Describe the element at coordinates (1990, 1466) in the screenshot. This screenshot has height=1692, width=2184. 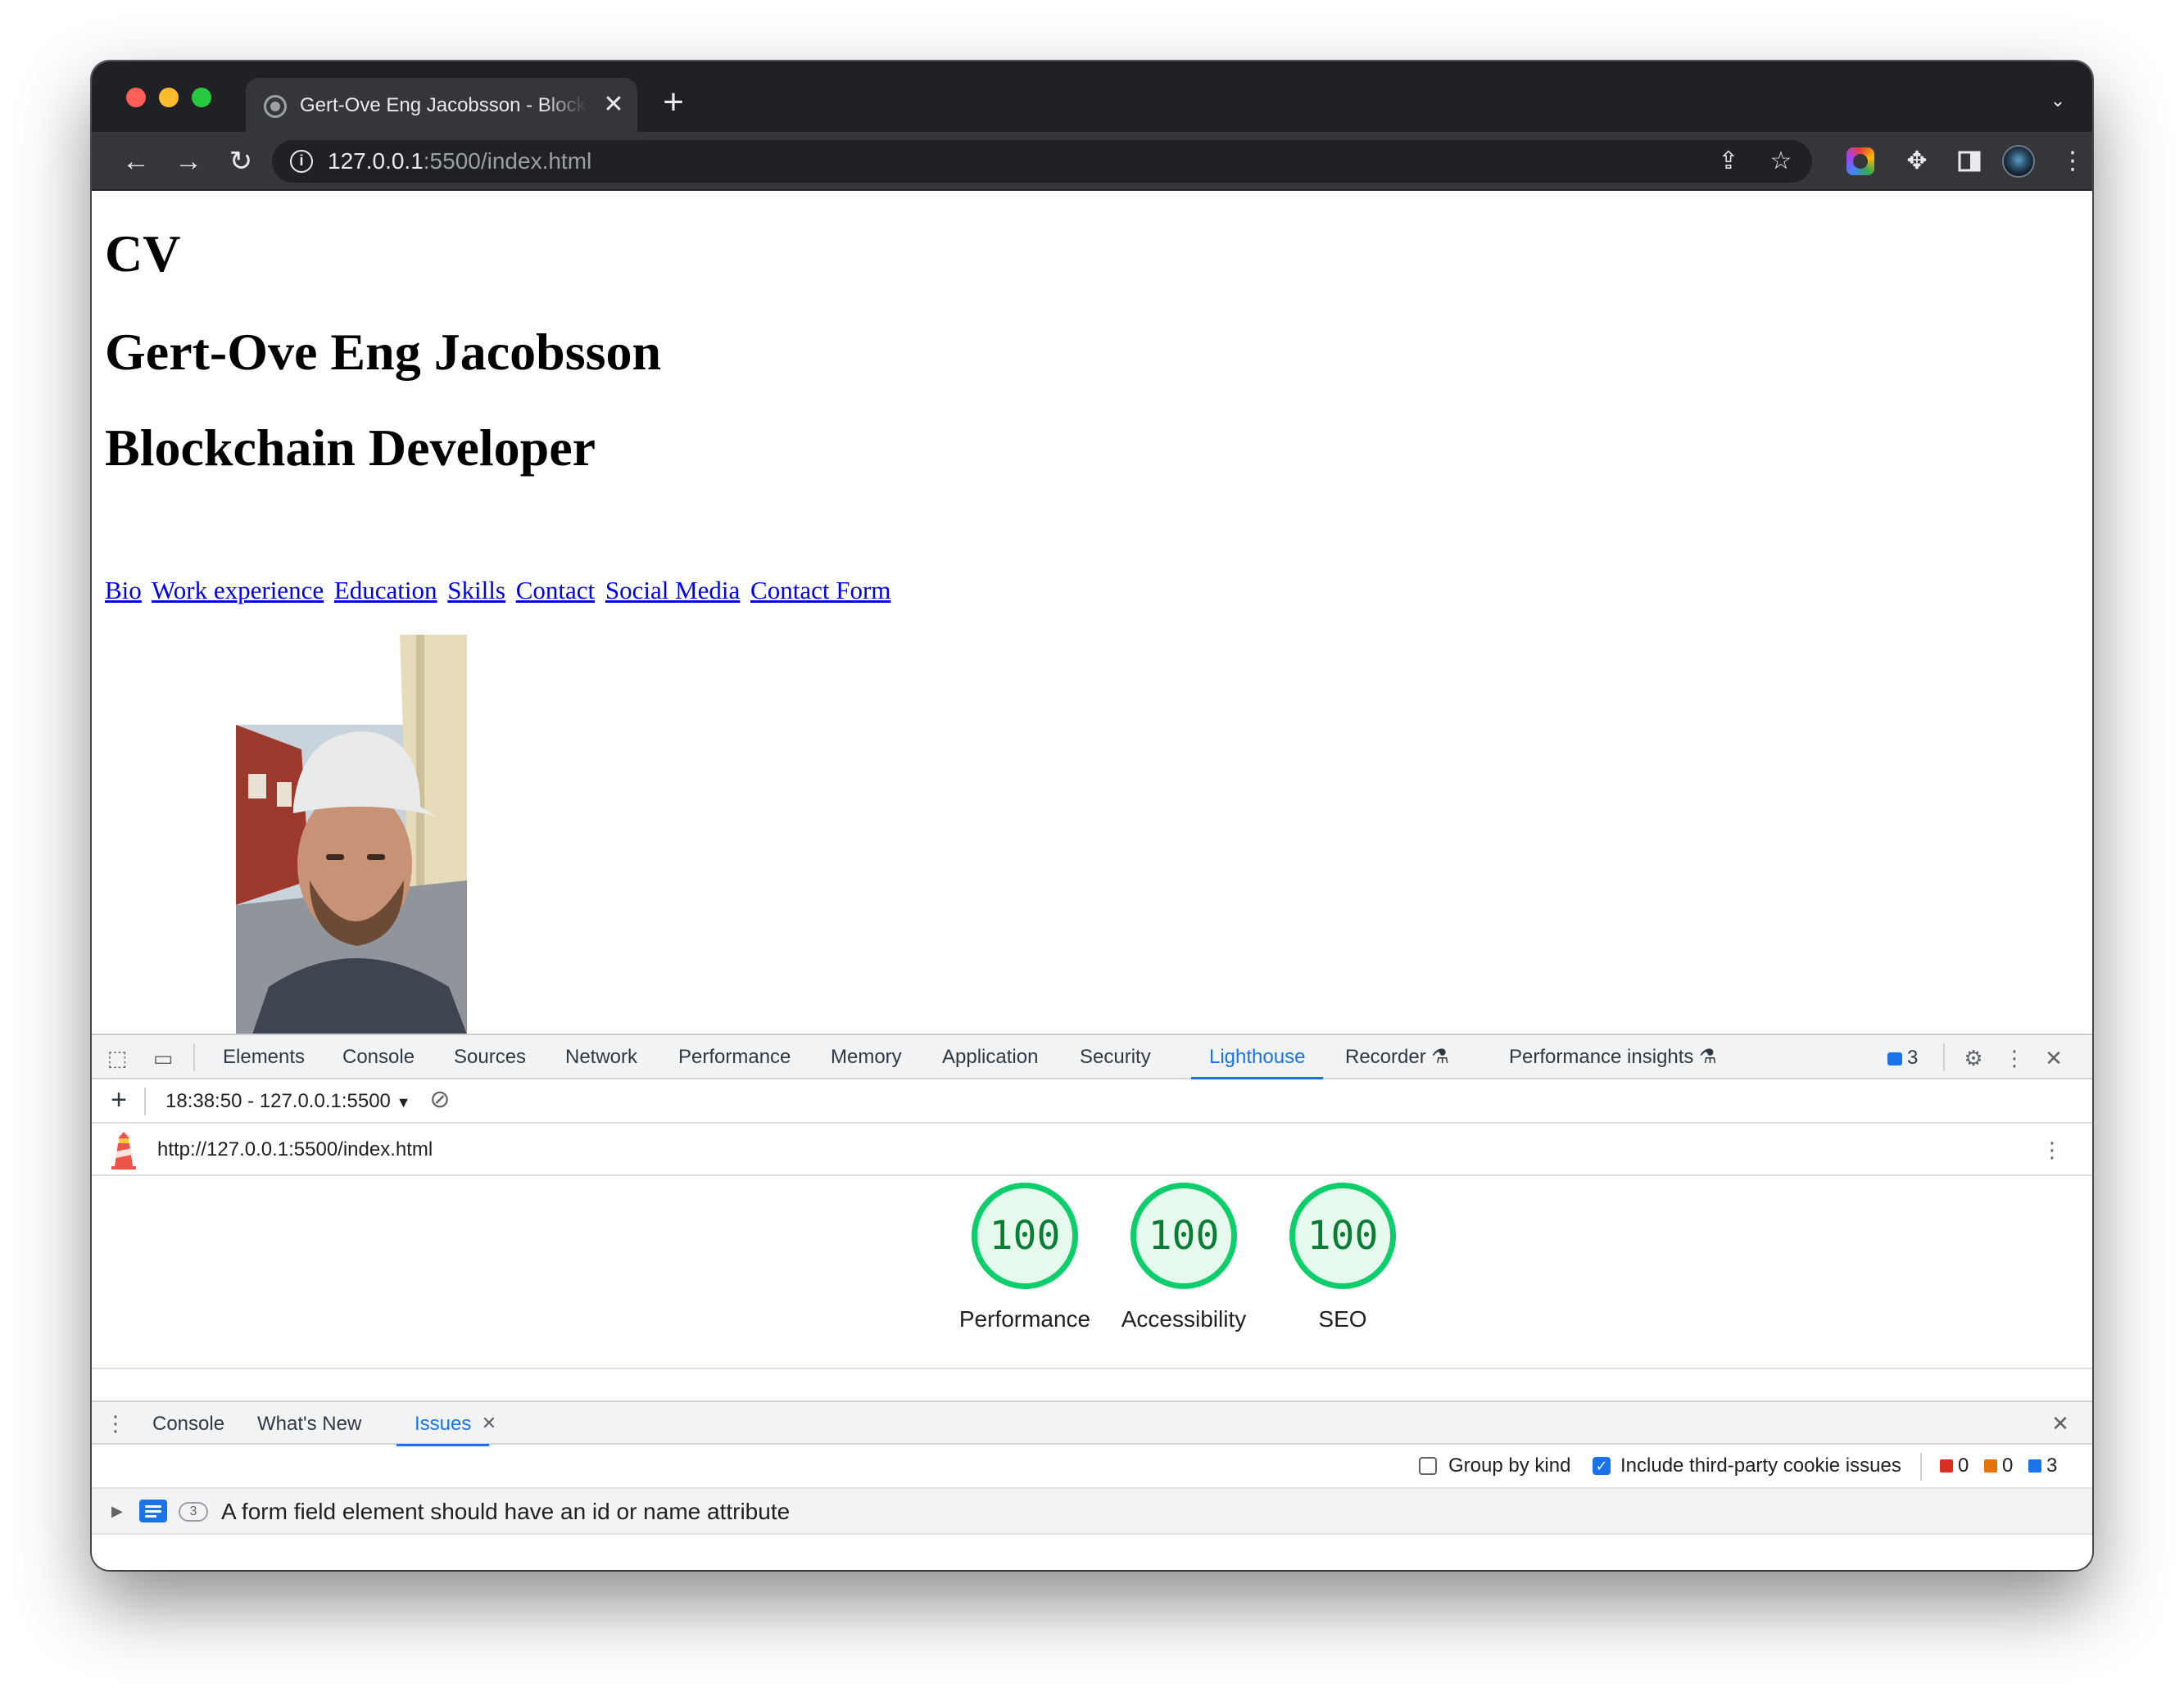
I see `warning-icon` at that location.